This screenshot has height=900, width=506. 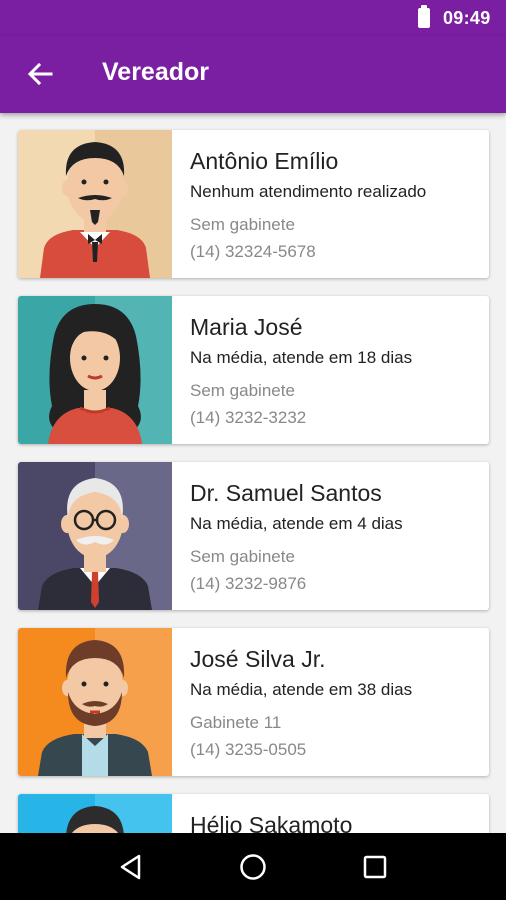 I want to click on avatar-man-beard-icon, so click(x=95, y=702).